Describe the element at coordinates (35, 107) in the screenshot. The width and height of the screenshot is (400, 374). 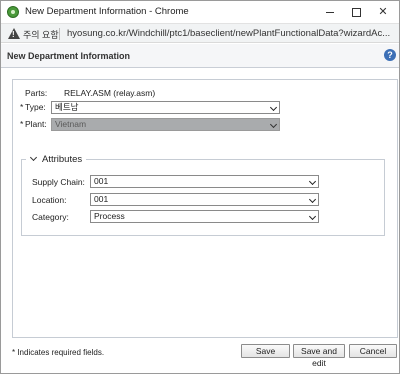
I see `type-label: Type:` at that location.